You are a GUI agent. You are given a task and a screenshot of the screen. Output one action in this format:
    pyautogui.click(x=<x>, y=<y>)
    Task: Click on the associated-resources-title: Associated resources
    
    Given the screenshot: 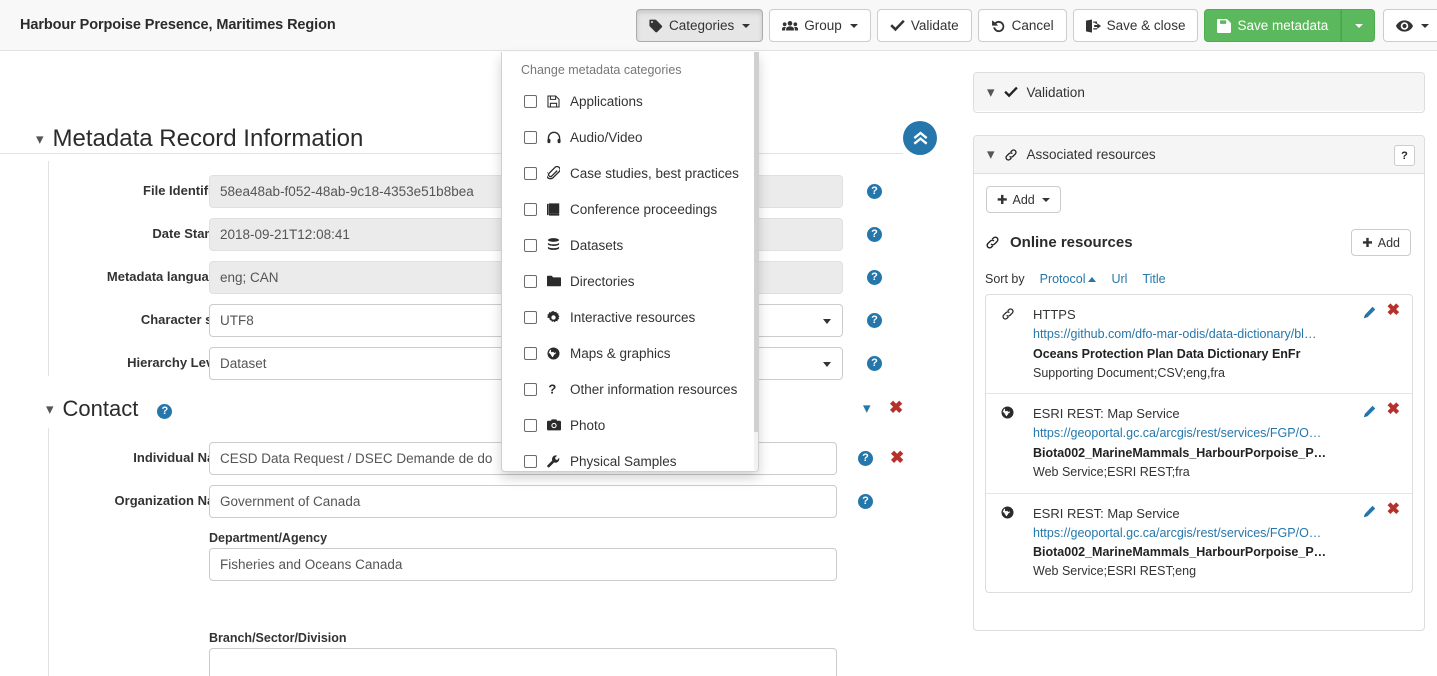 What is the action you would take?
    pyautogui.click(x=1091, y=154)
    